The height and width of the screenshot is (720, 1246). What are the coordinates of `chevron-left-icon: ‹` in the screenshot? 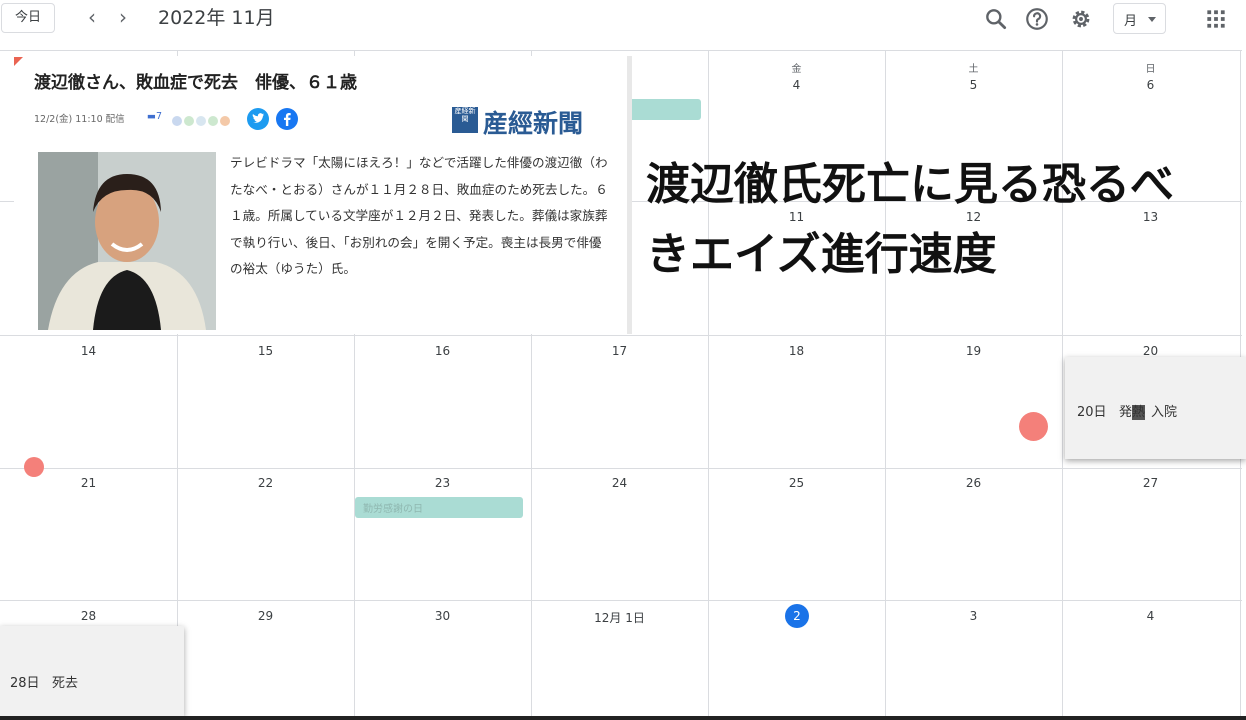 It's located at (92, 18).